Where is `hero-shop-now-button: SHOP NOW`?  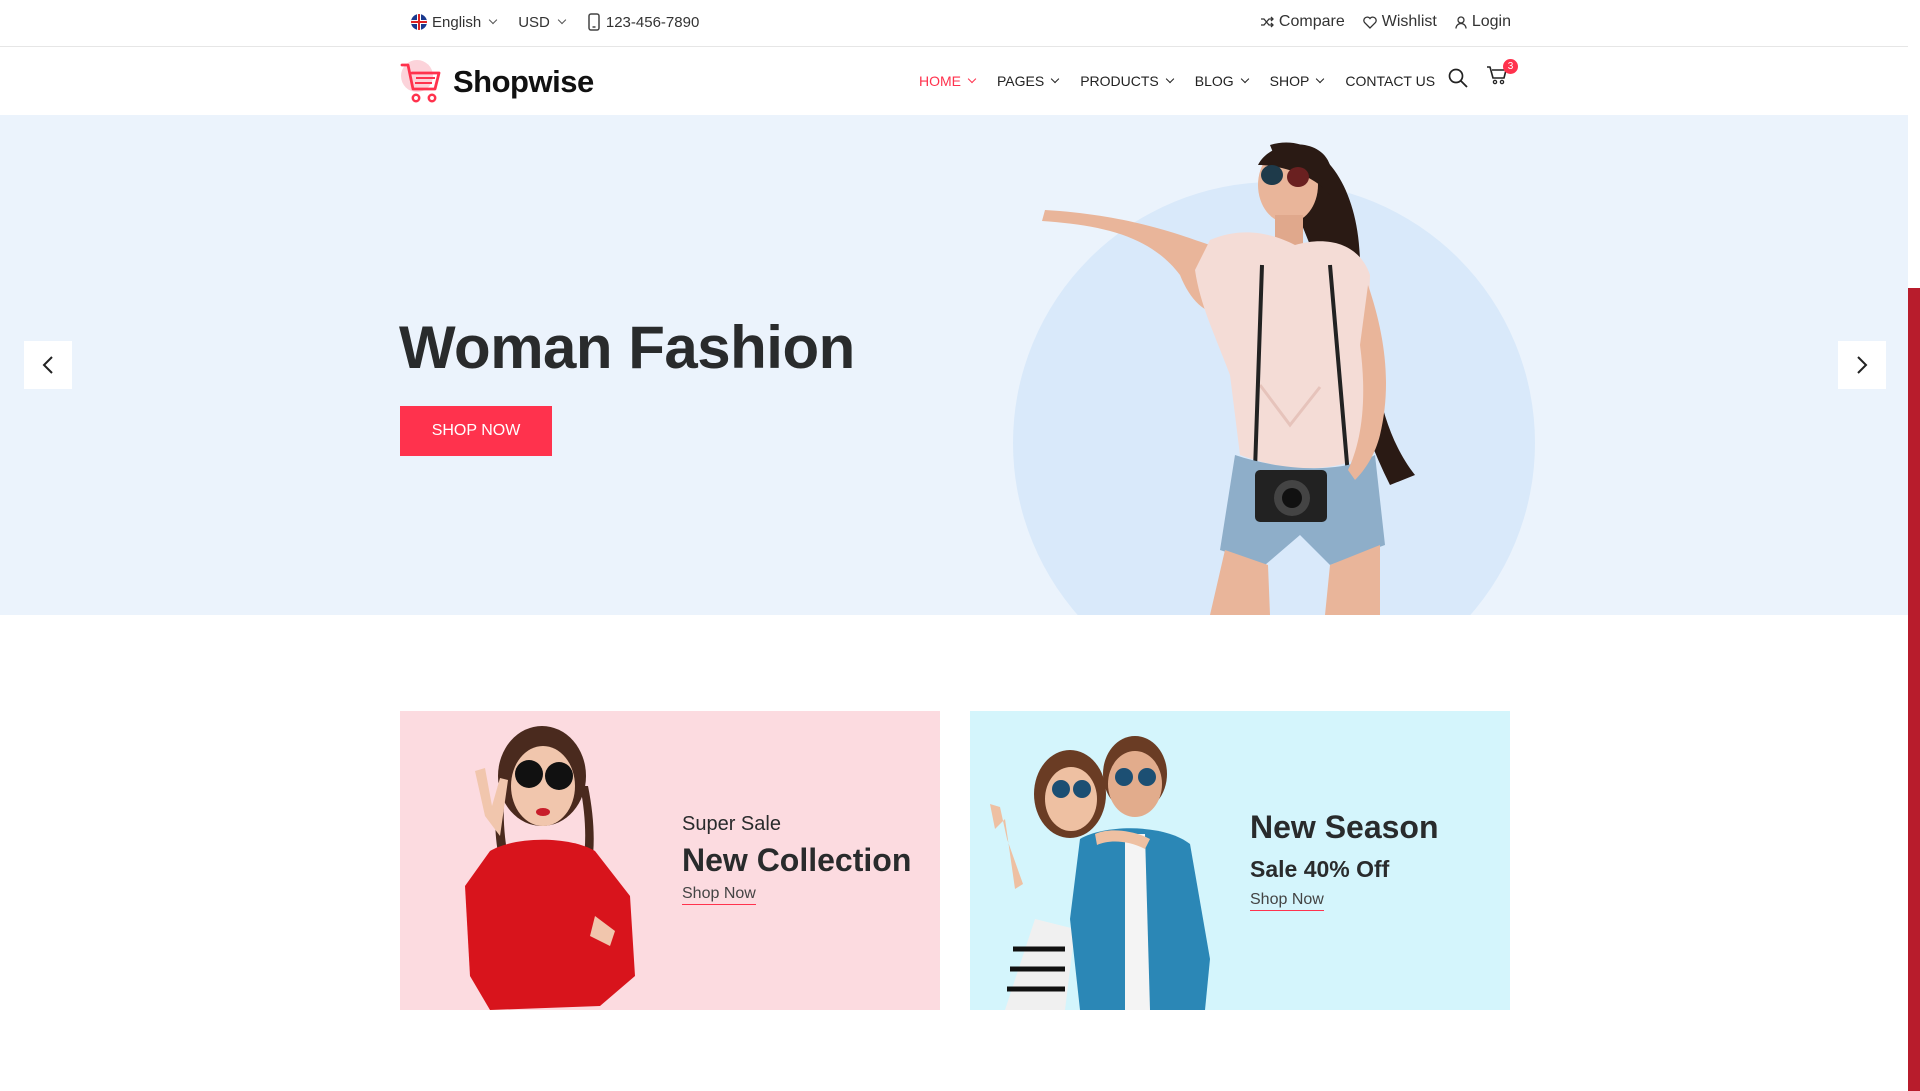 hero-shop-now-button: SHOP NOW is located at coordinates (476, 431).